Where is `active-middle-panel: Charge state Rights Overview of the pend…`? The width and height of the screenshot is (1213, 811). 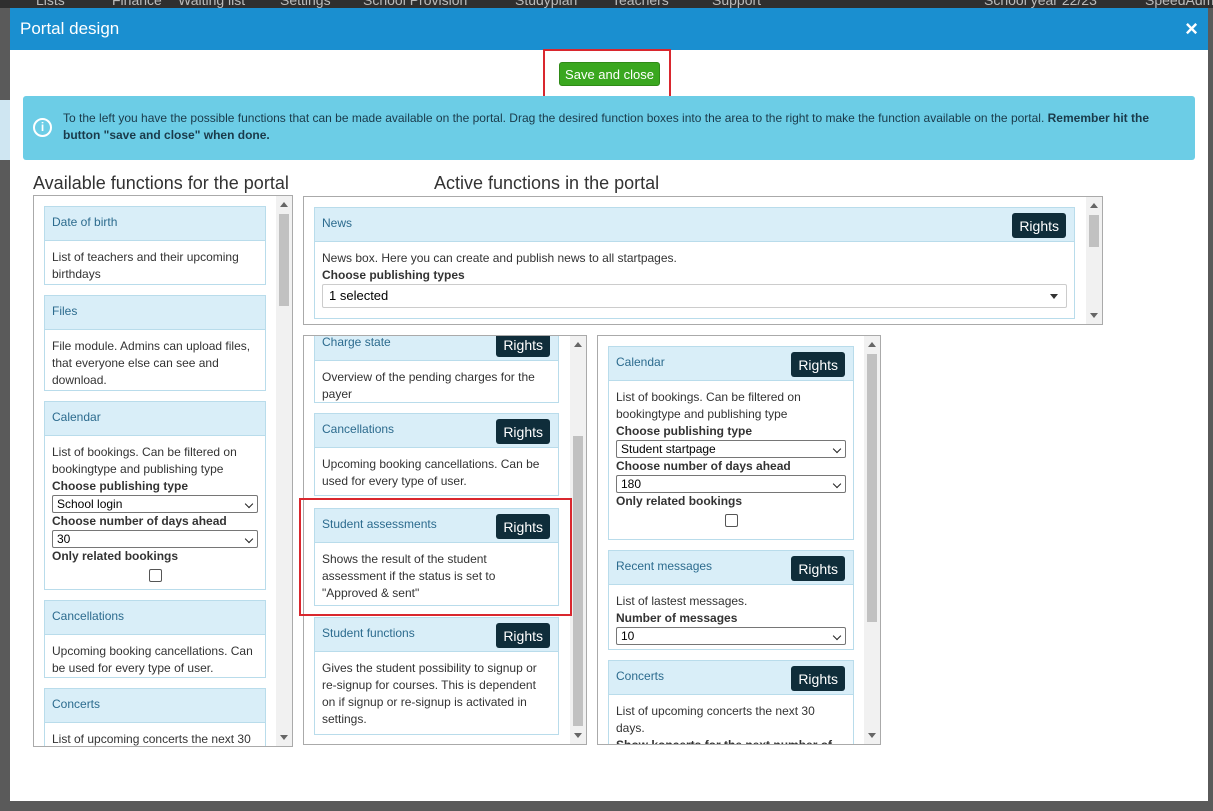 active-middle-panel: Charge state Rights Overview of the pend… is located at coordinates (445, 540).